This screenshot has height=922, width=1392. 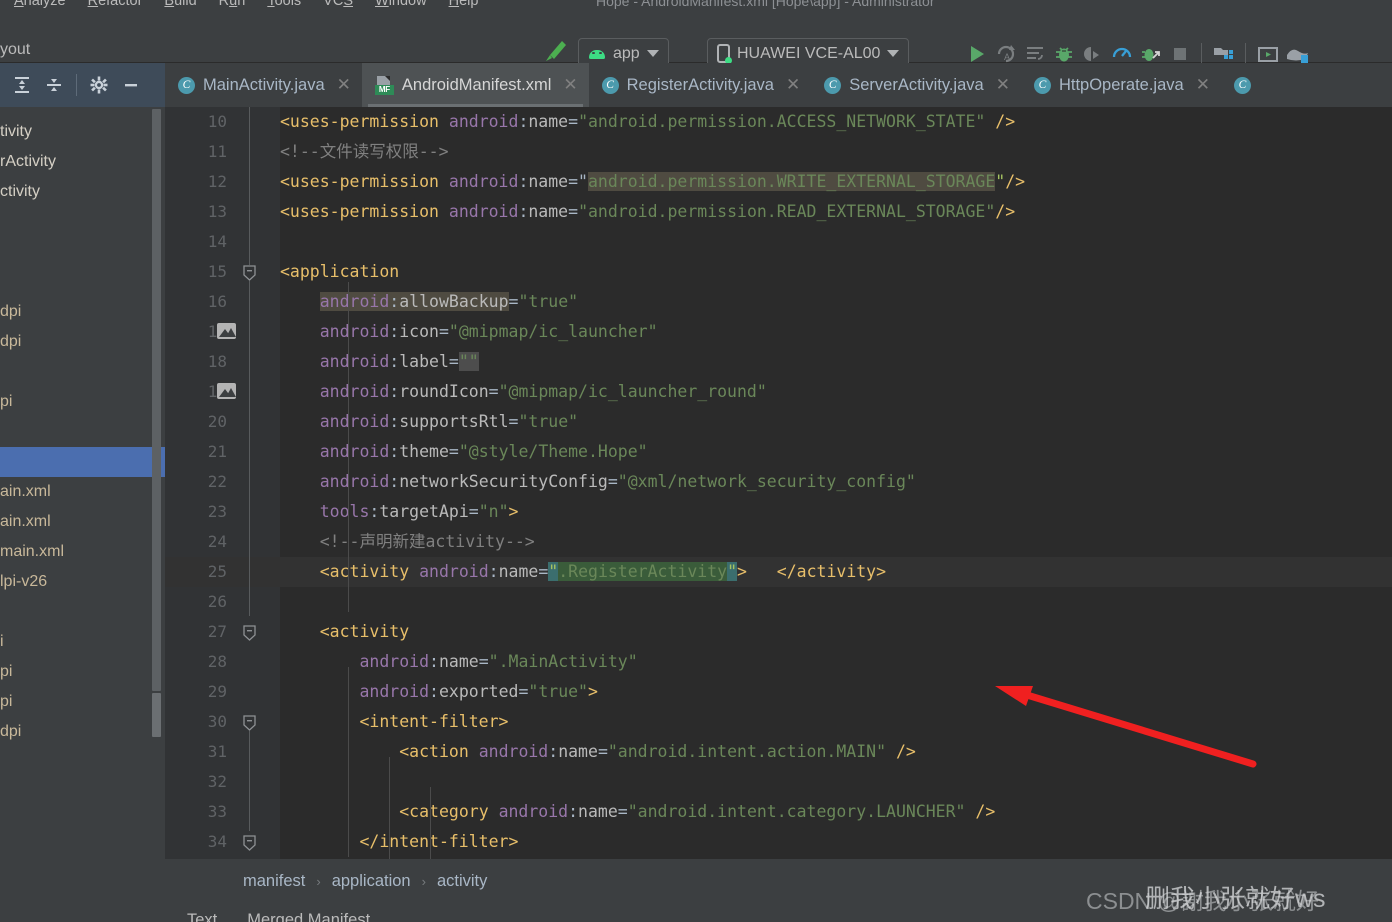 What do you see at coordinates (54, 85) in the screenshot?
I see `collapse-all-icon` at bounding box center [54, 85].